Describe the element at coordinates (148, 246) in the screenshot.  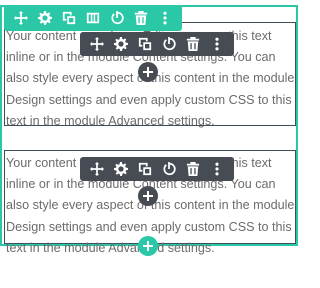
I see `add-row-button` at that location.